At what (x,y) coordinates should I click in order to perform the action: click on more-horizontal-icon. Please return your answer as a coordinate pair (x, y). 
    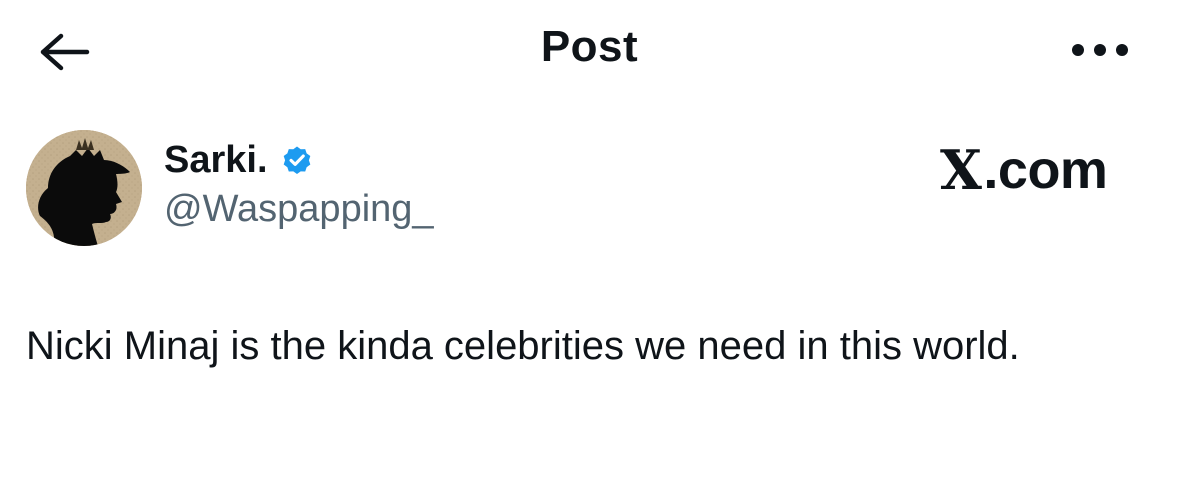
    Looking at the image, I should click on (1100, 50).